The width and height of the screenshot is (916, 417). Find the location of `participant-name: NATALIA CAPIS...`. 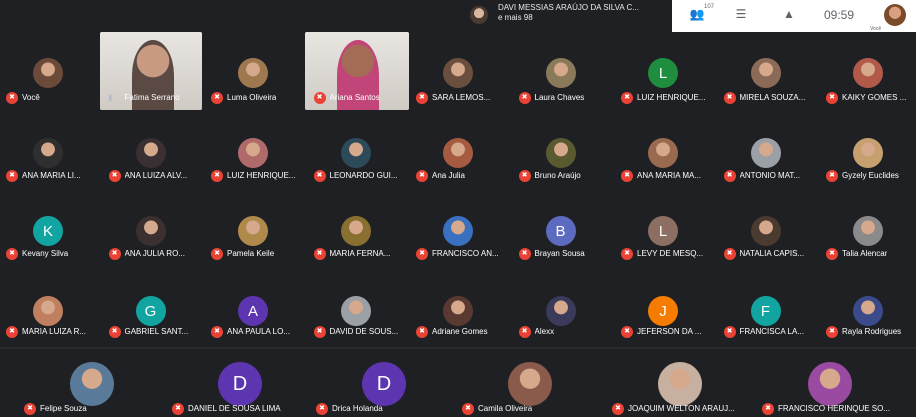

participant-name: NATALIA CAPIS... is located at coordinates (772, 253).